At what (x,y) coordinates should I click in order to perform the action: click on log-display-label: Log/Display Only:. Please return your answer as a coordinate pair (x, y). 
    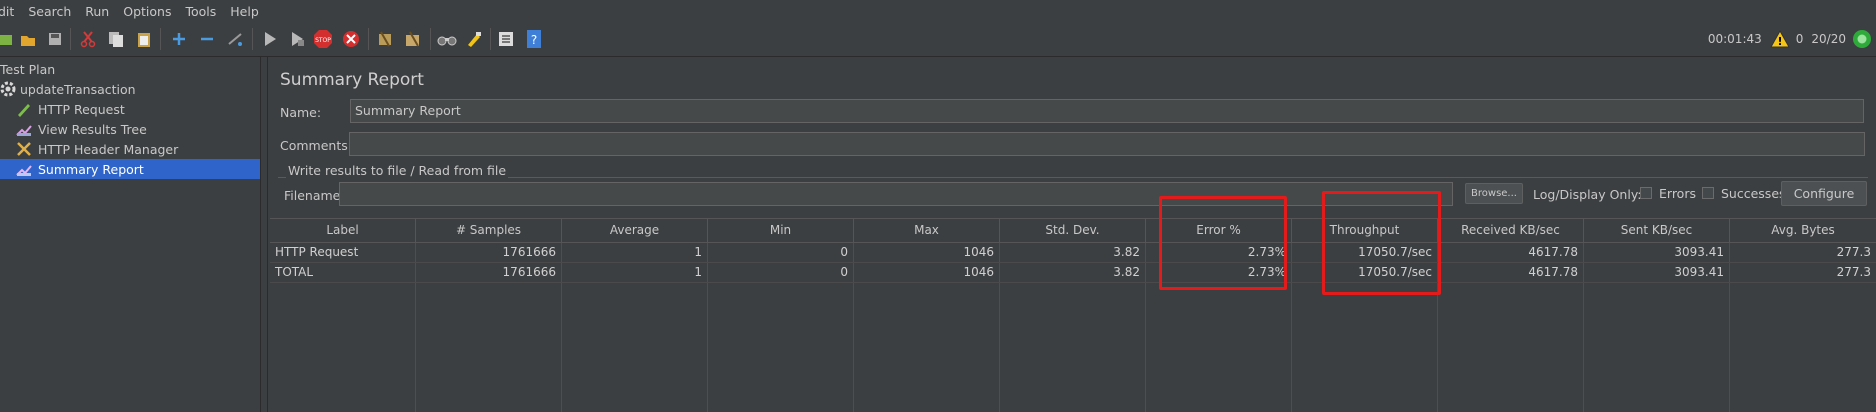
    Looking at the image, I should click on (1587, 194).